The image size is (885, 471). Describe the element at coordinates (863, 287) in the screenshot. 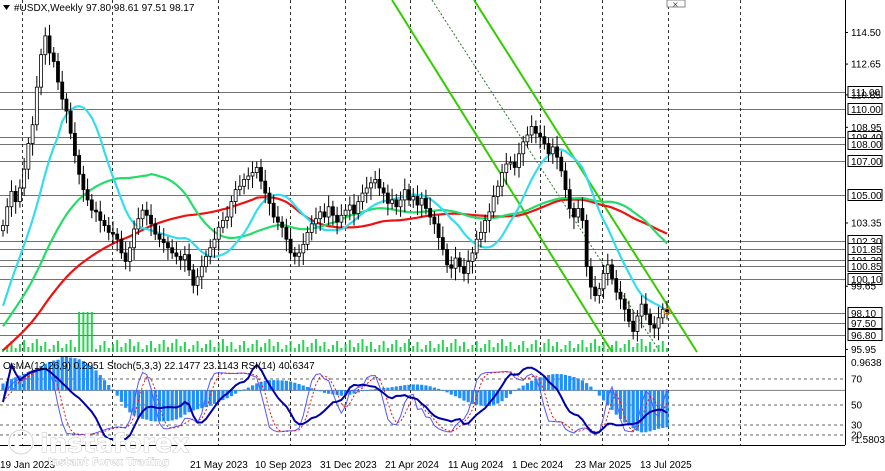

I see `price-tick-label: 99.65` at that location.